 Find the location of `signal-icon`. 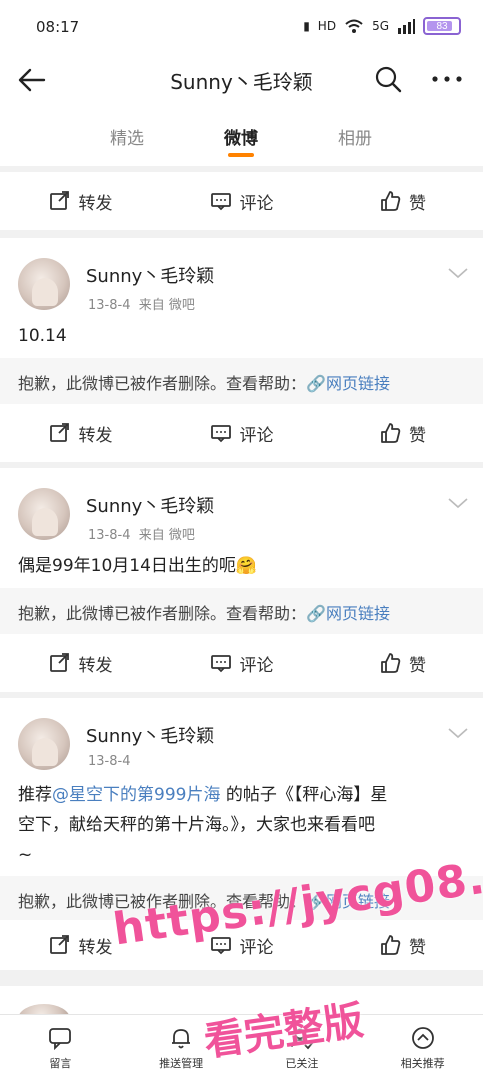

signal-icon is located at coordinates (406, 26).